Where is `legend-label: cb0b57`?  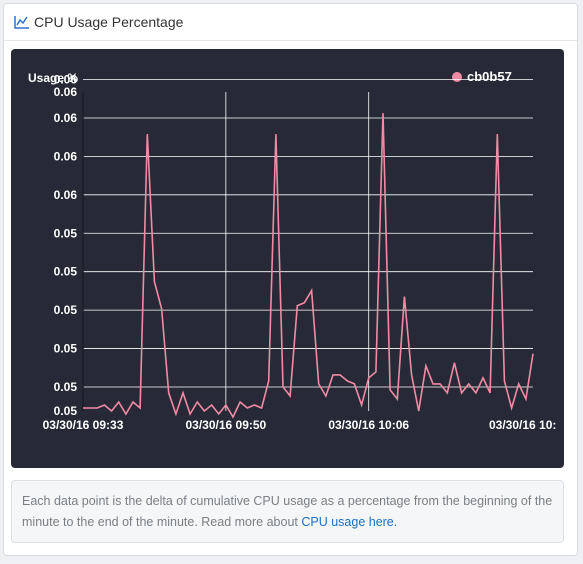 legend-label: cb0b57 is located at coordinates (489, 76).